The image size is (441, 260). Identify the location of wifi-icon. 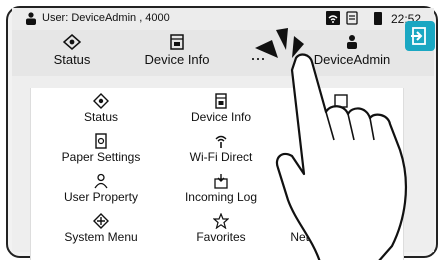
(333, 18).